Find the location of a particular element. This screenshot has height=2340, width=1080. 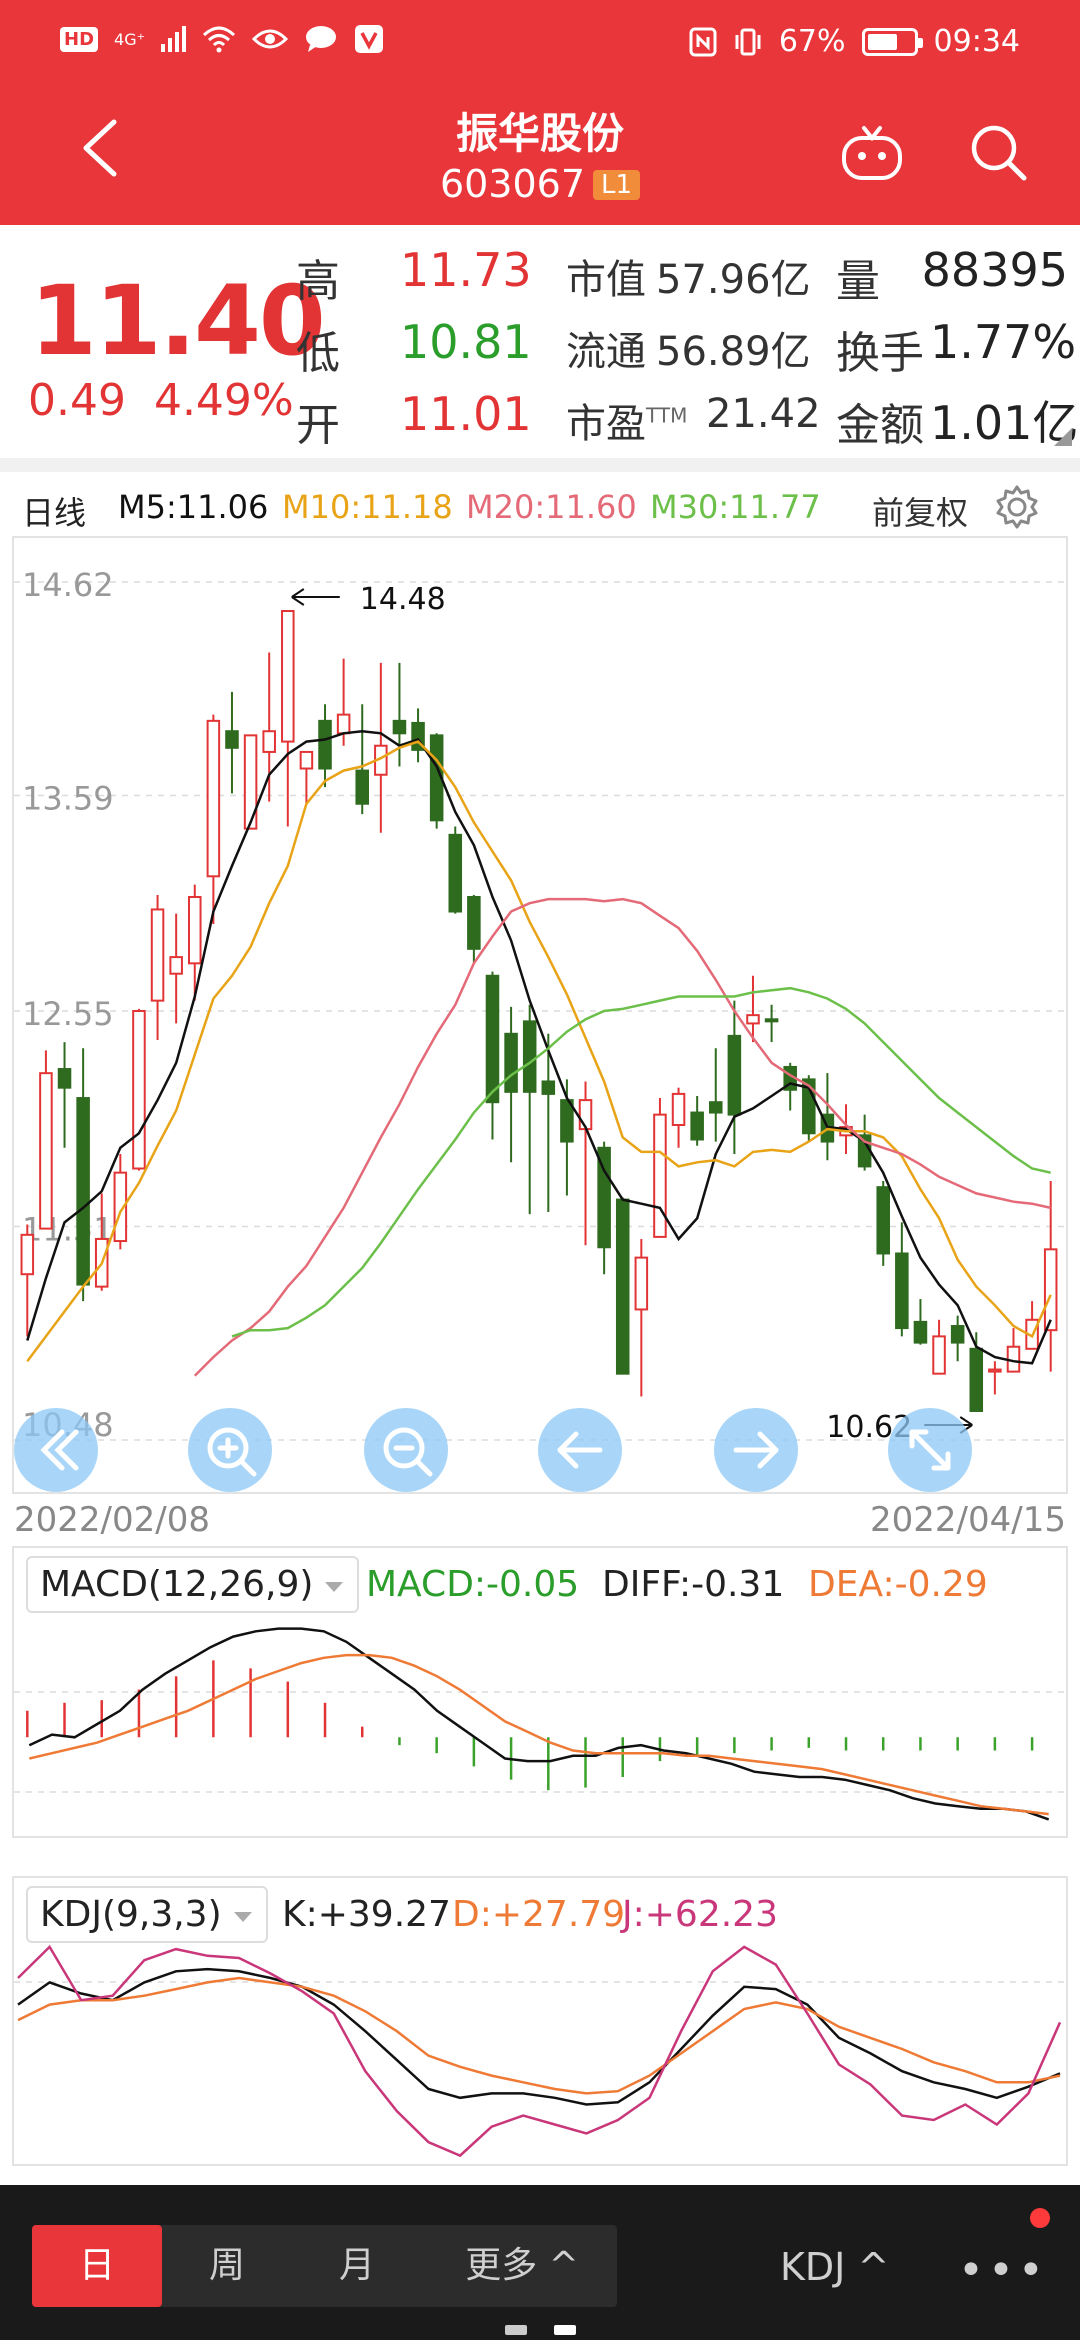

more-options-button: ••• is located at coordinates (1003, 2270).